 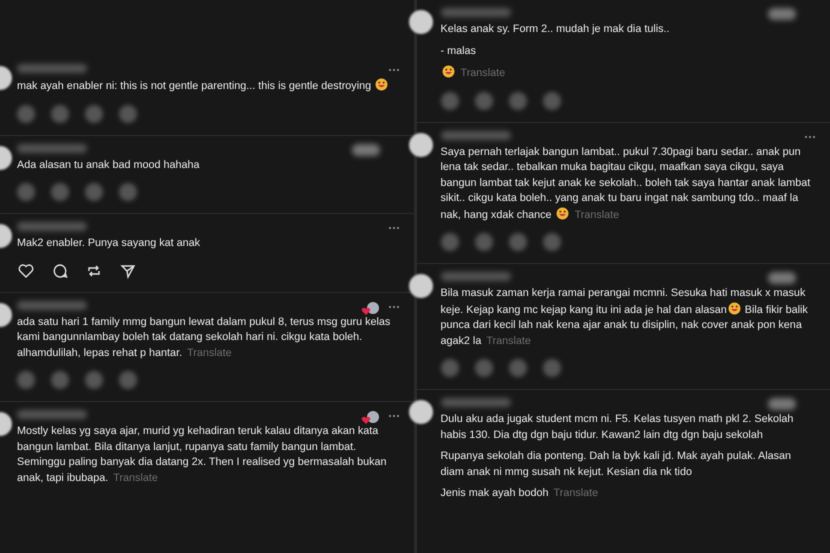 I want to click on comment-text: Mostly kelas yg saya ajar, murid yg kehadiran teruk kalau ditanya akan kata bangun lambat. Bila ditanya lanjut, rupanya satu family bangun lambat. Seminggu paling banyak dia datang 2x. Then I realised yg bermasalah bukan anak, tapi ibubapa. Translate, so click(x=202, y=455).